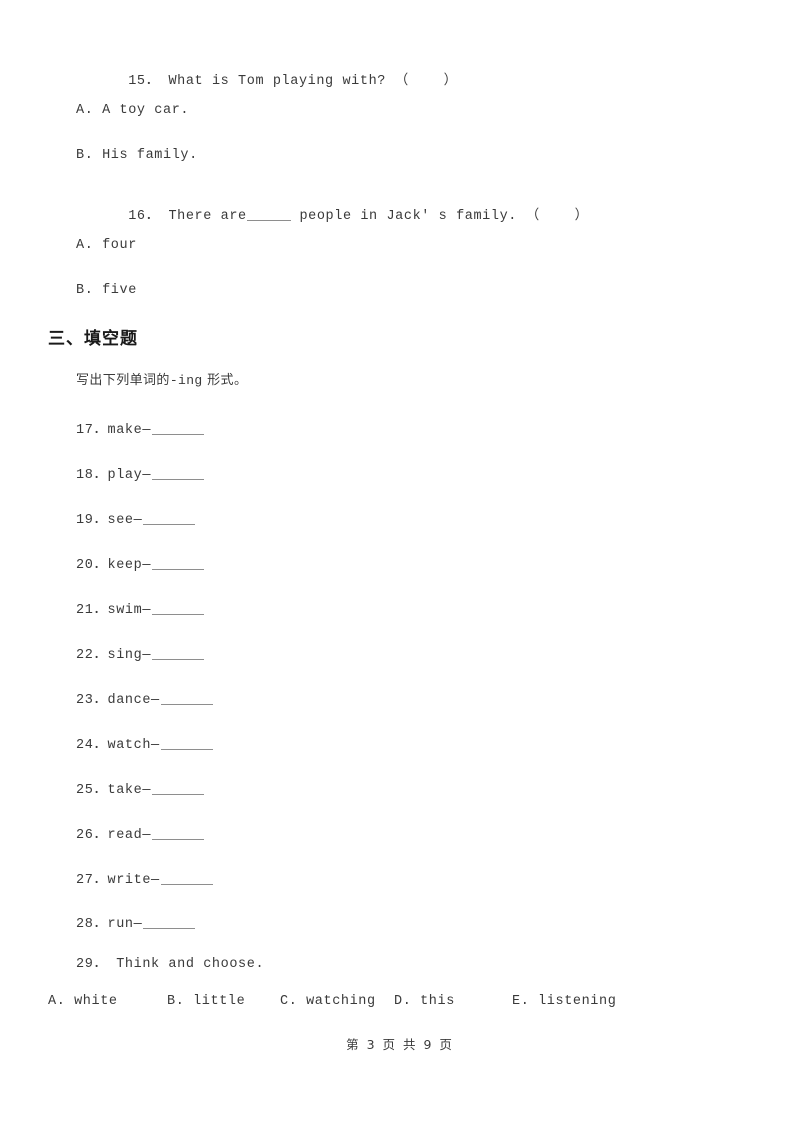  What do you see at coordinates (277, 81) in the screenshot?
I see `question-text-15: What is Tom playing with?` at bounding box center [277, 81].